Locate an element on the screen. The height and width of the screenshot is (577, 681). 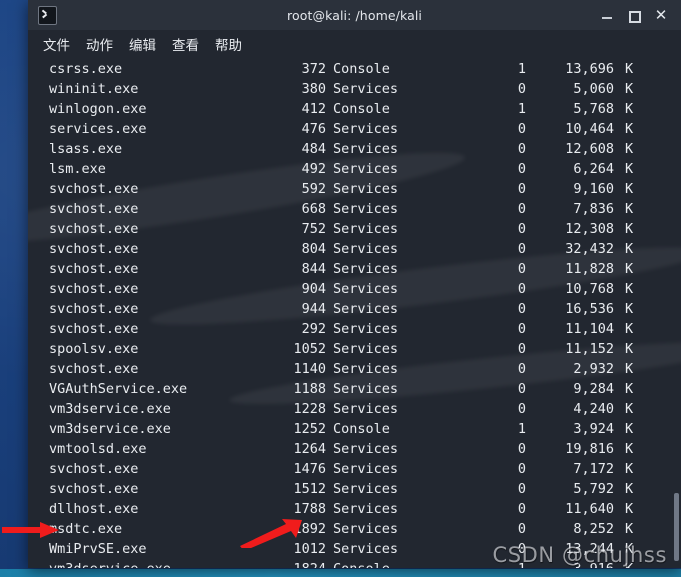
annotation-arrow-diagonal is located at coordinates (271, 533).